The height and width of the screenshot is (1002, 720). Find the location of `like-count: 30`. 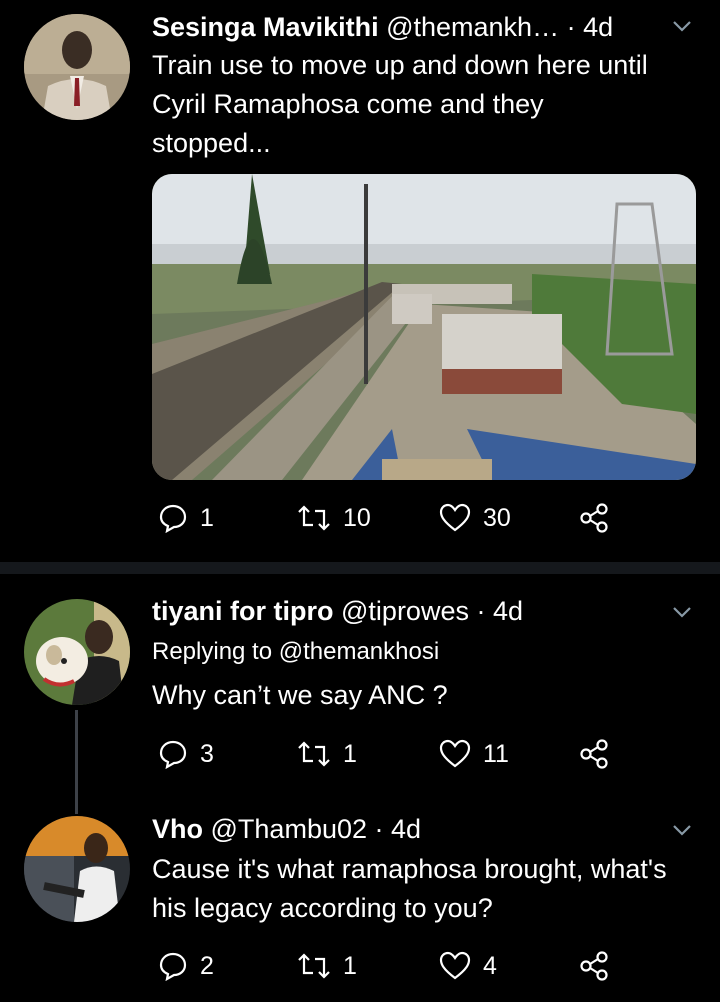

like-count: 30 is located at coordinates (497, 517).